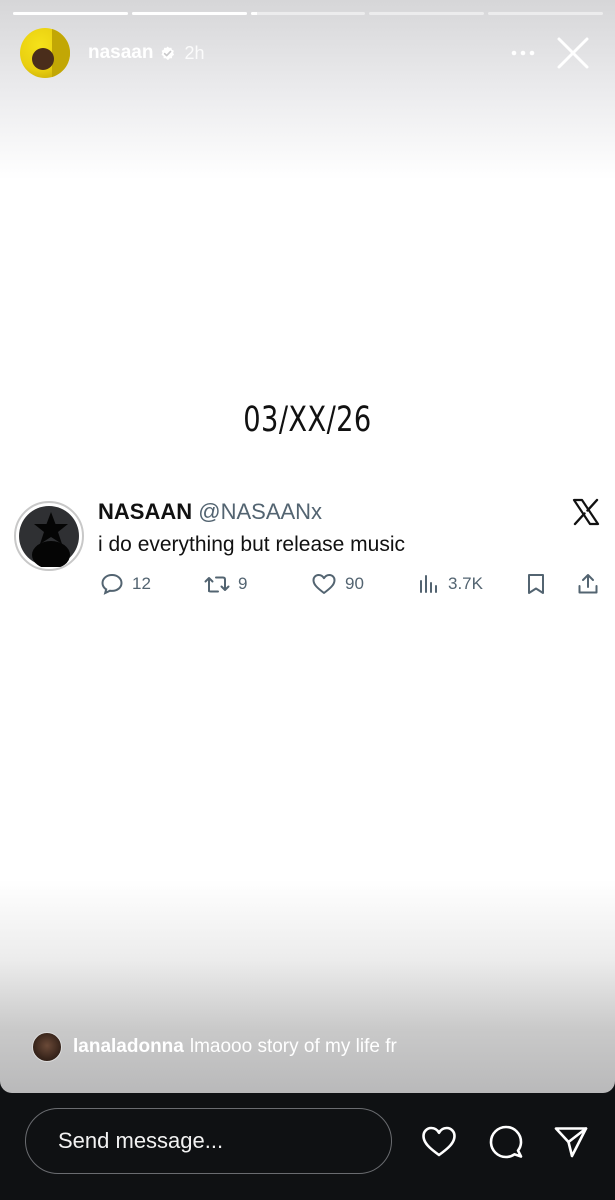  What do you see at coordinates (324, 584) in the screenshot?
I see `like-icon` at bounding box center [324, 584].